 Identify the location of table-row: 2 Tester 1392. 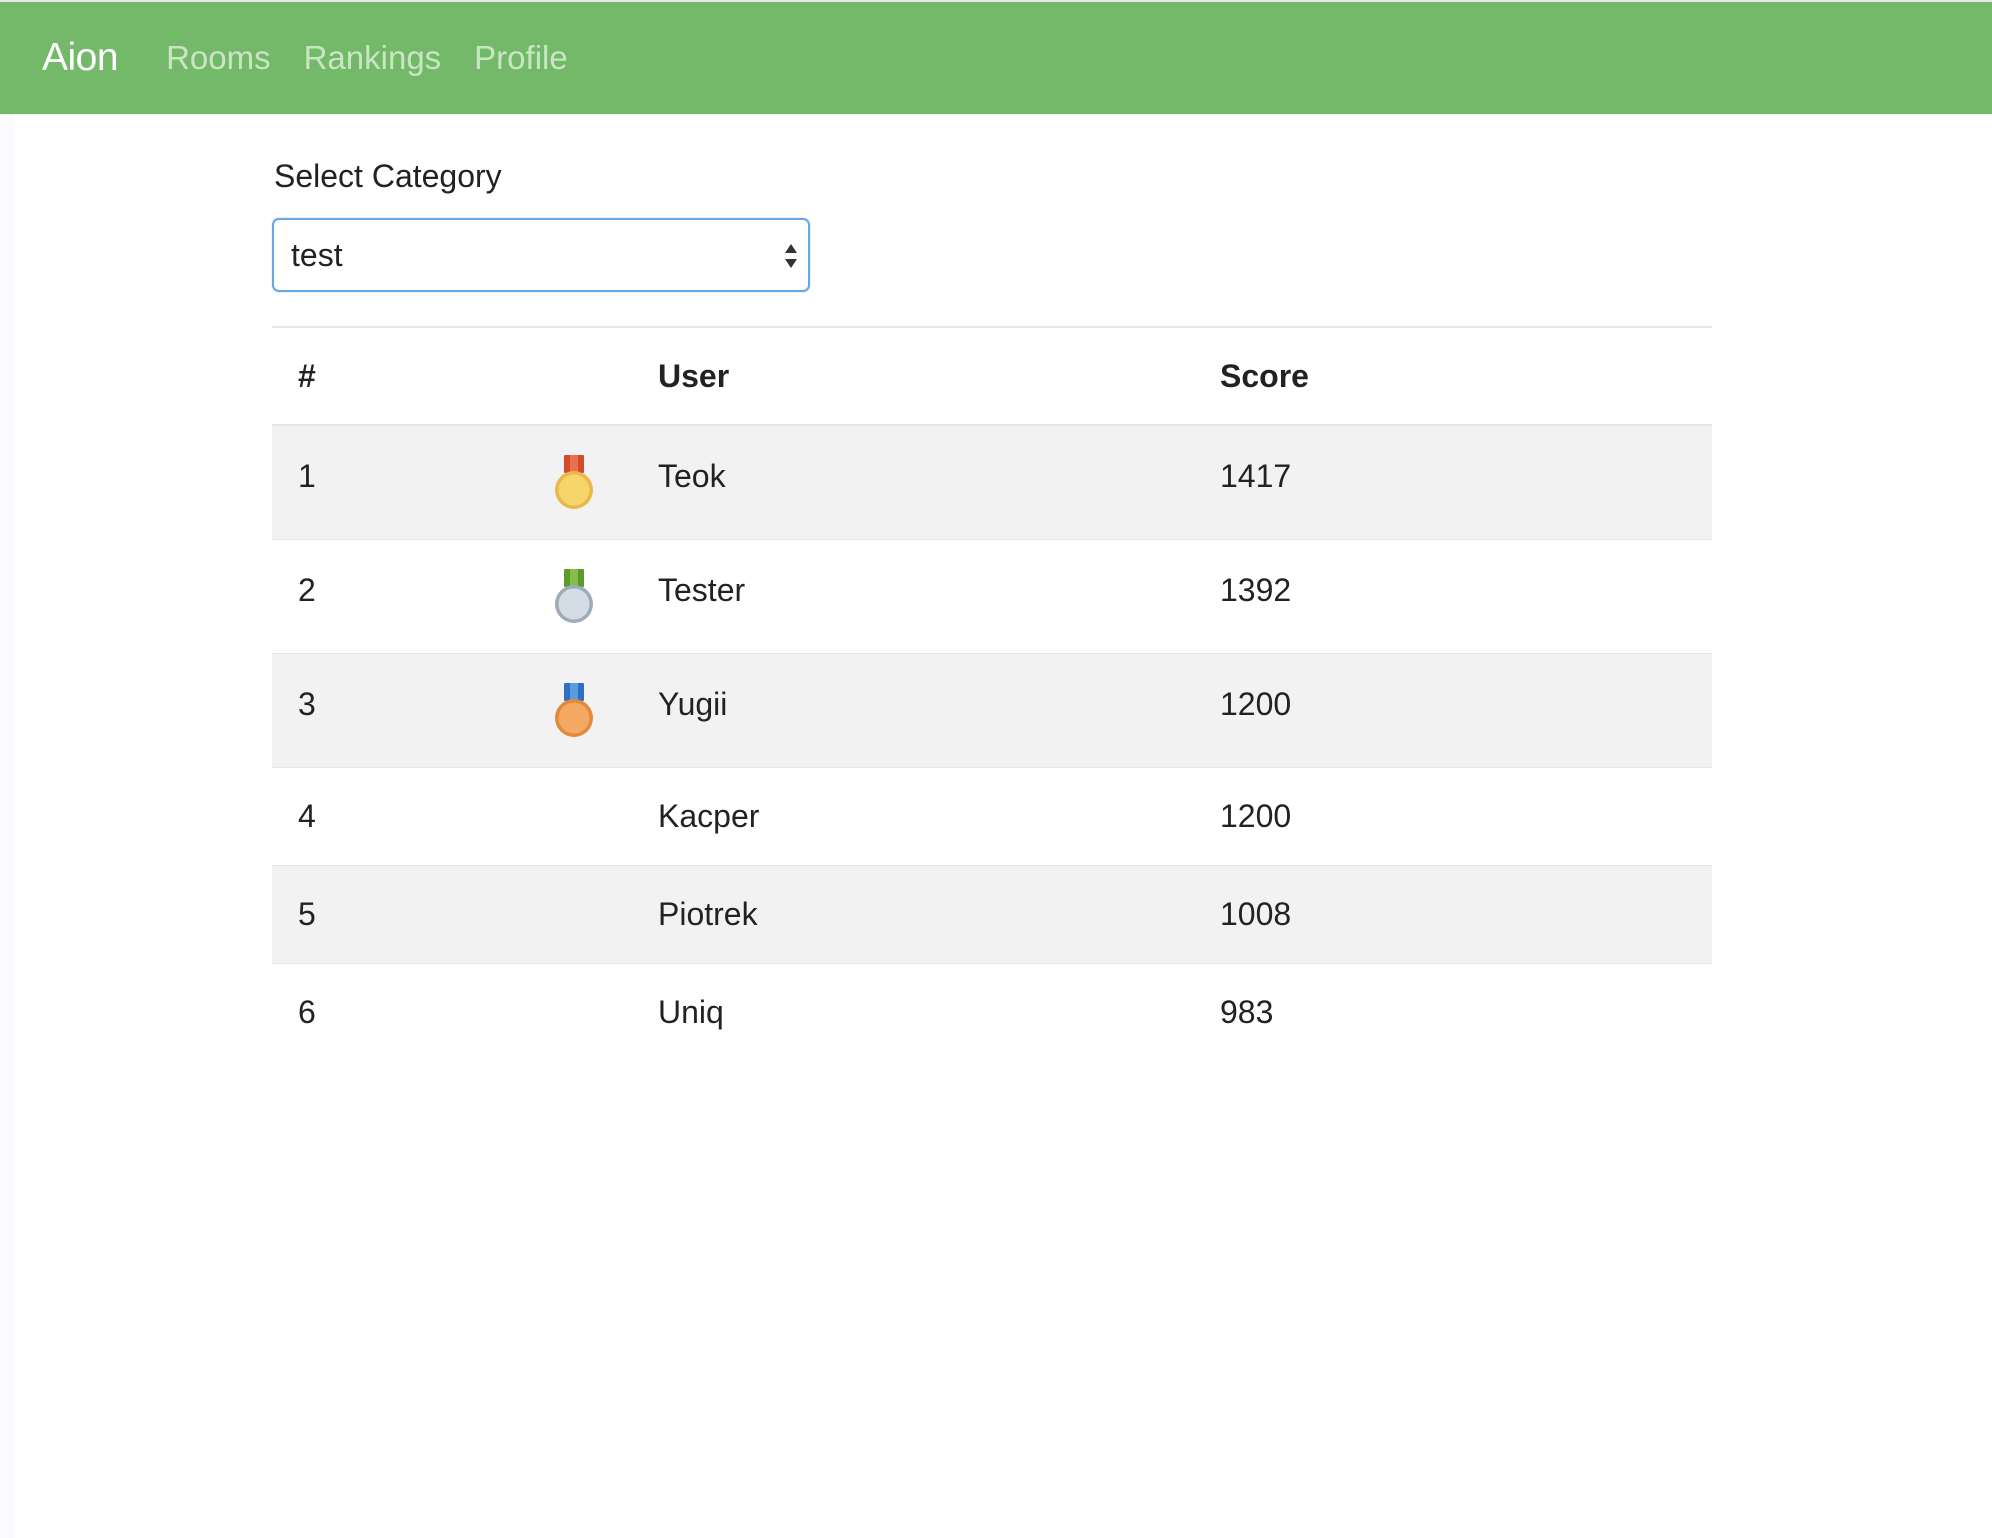
(992, 596).